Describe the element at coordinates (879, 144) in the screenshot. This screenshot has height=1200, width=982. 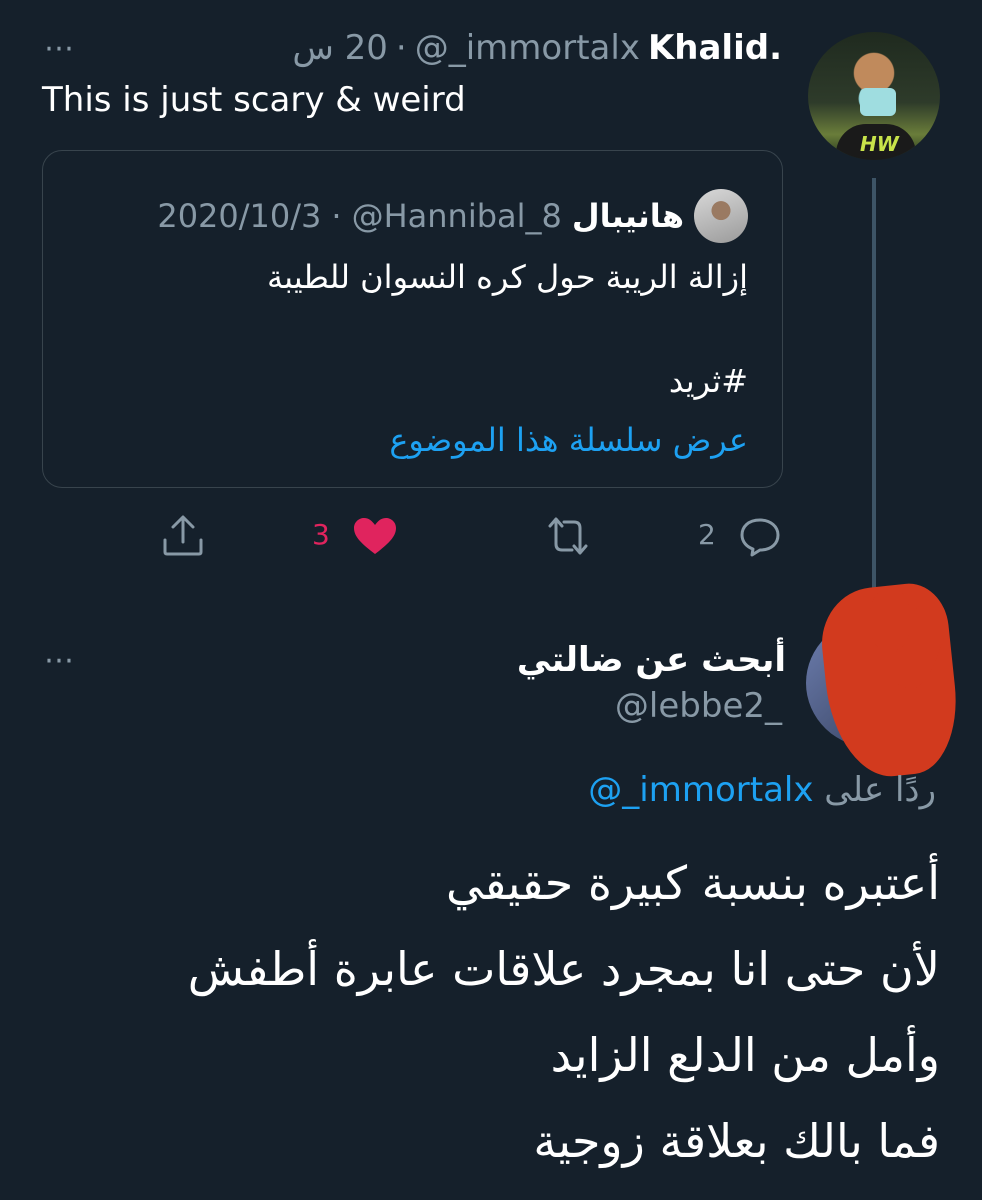
I see `avatar-shirt-print: HW` at that location.